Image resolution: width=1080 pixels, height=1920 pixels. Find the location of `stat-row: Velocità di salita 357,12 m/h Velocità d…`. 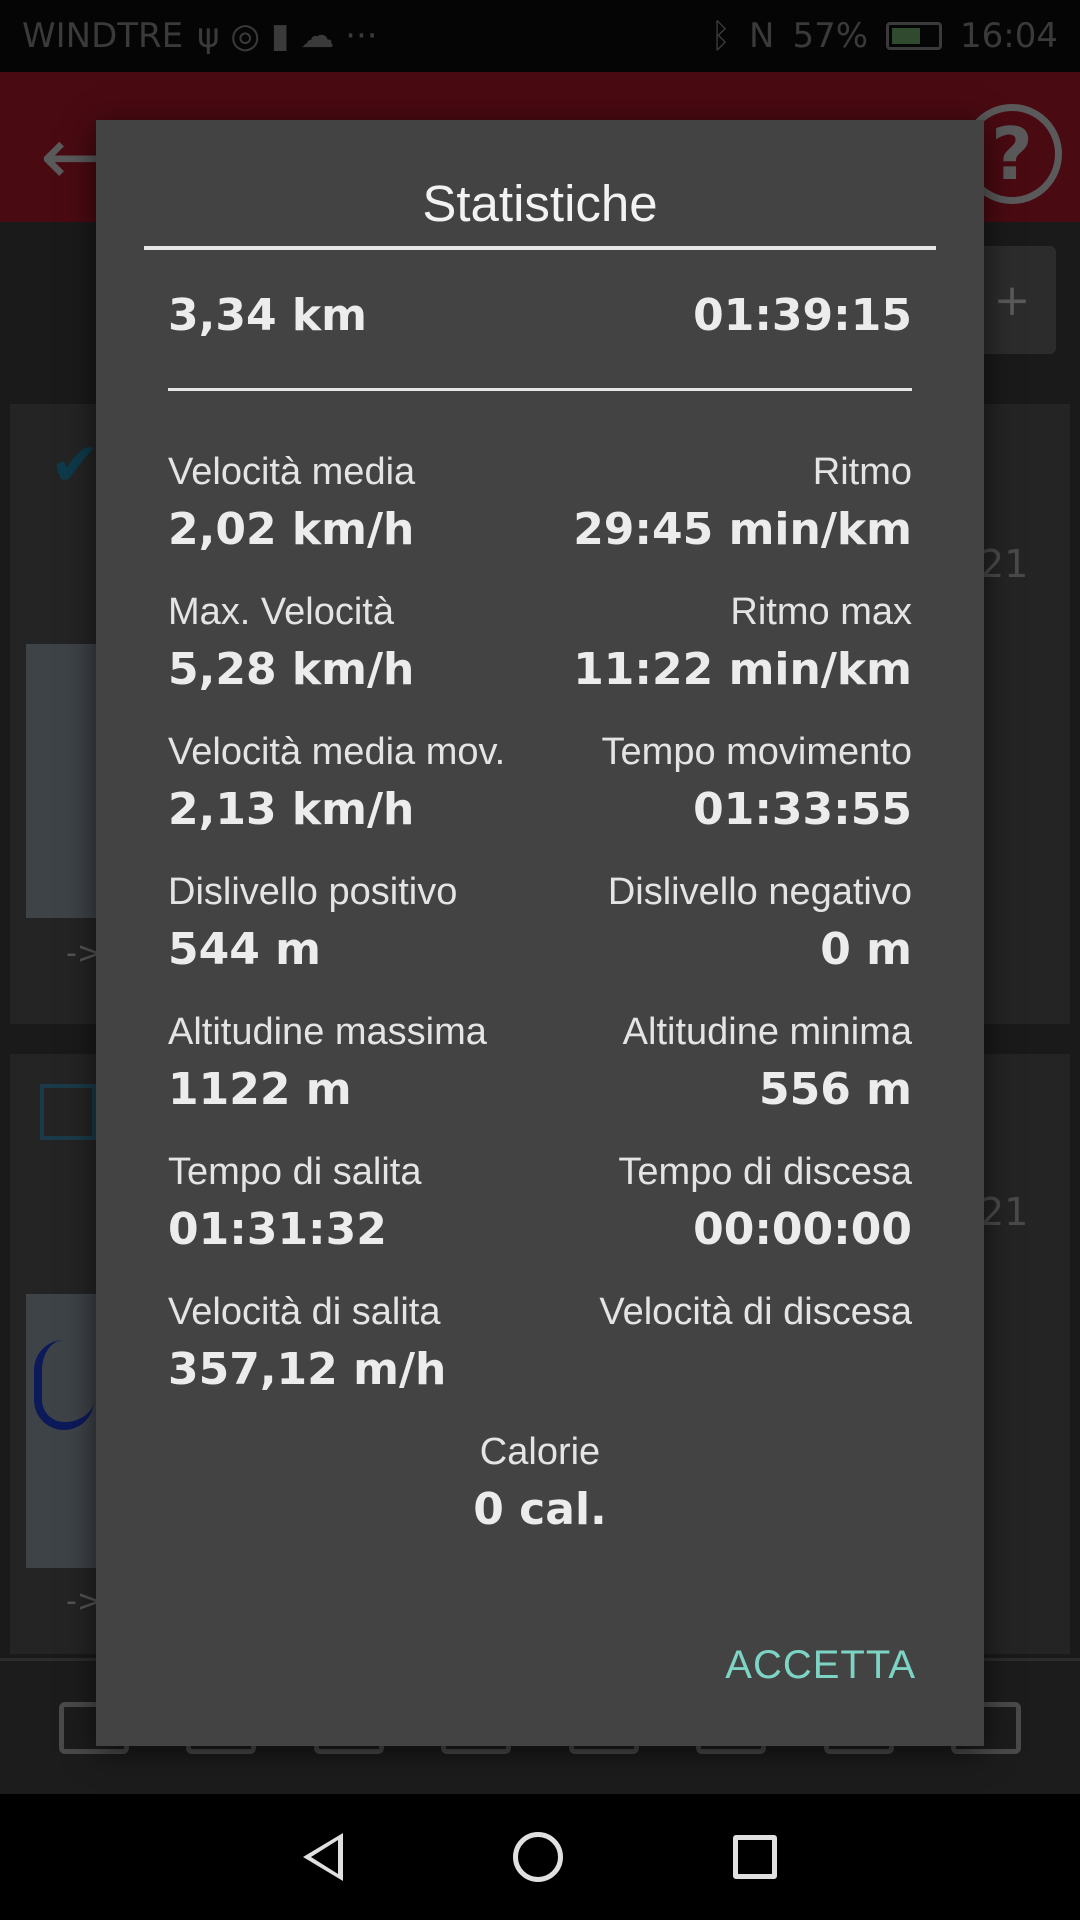

stat-row: Velocità di salita 357,12 m/h Velocità d… is located at coordinates (540, 1354).